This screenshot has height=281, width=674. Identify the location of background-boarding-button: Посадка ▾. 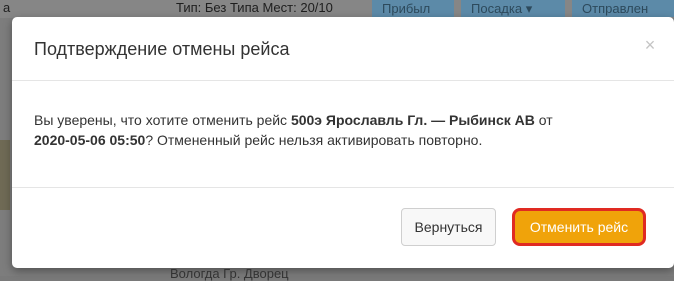
(513, 8).